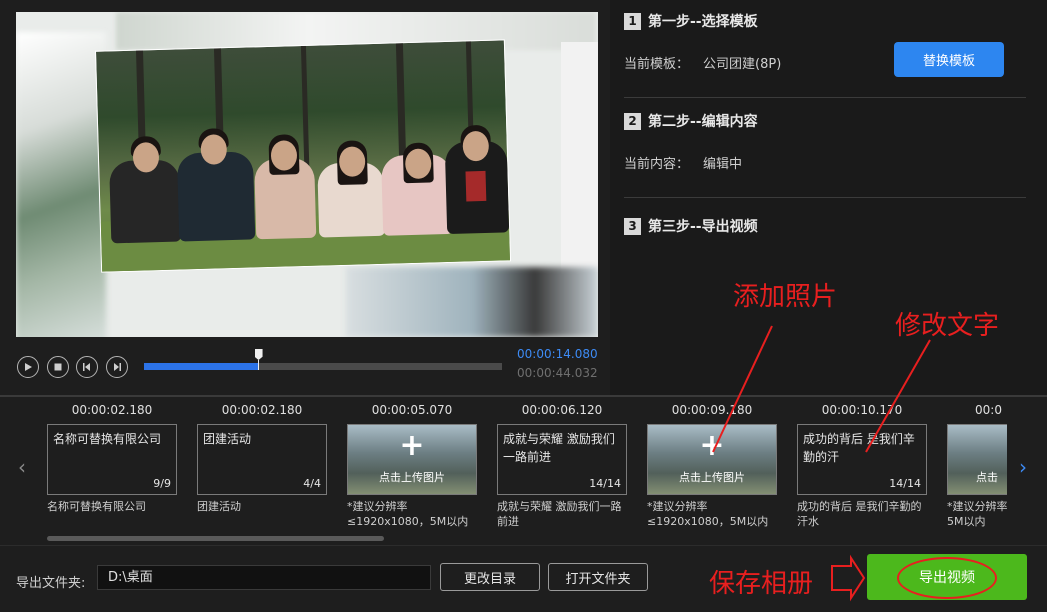 This screenshot has height=612, width=1047. What do you see at coordinates (472, 302) in the screenshot?
I see `preview-blur-bottom` at bounding box center [472, 302].